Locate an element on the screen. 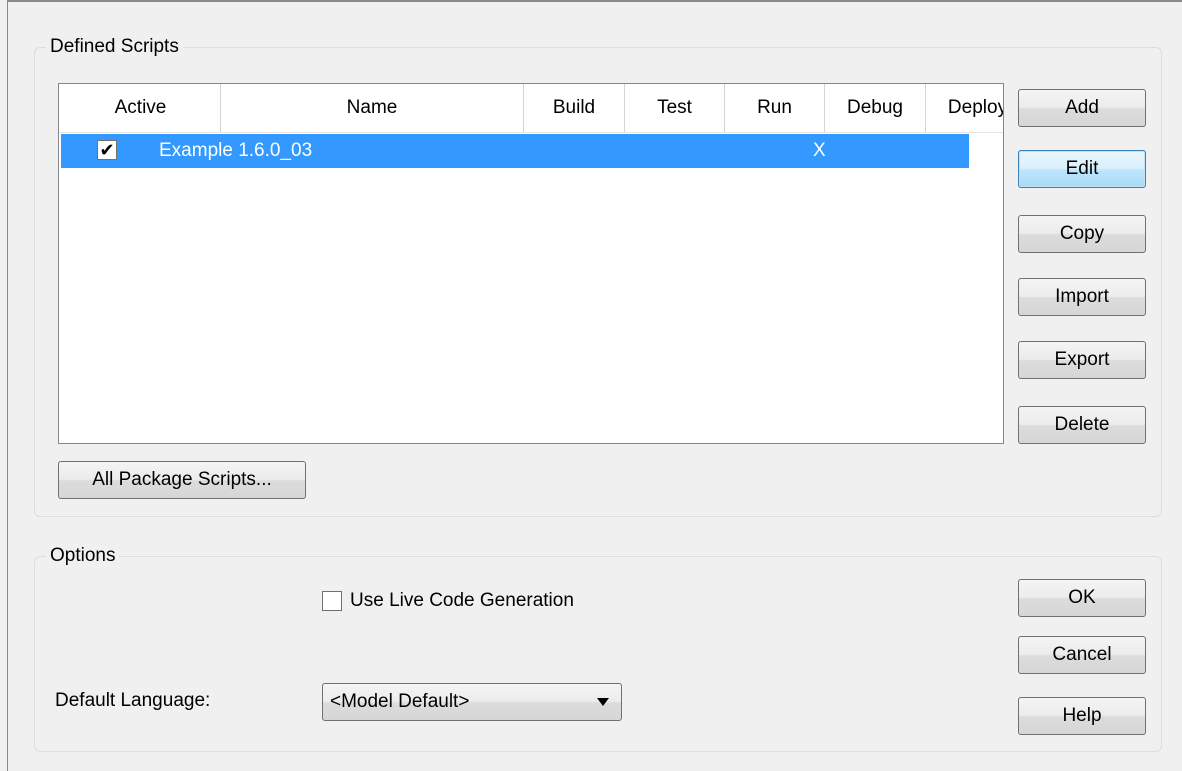 The image size is (1182, 771). cancel-button: Cancel is located at coordinates (1082, 655).